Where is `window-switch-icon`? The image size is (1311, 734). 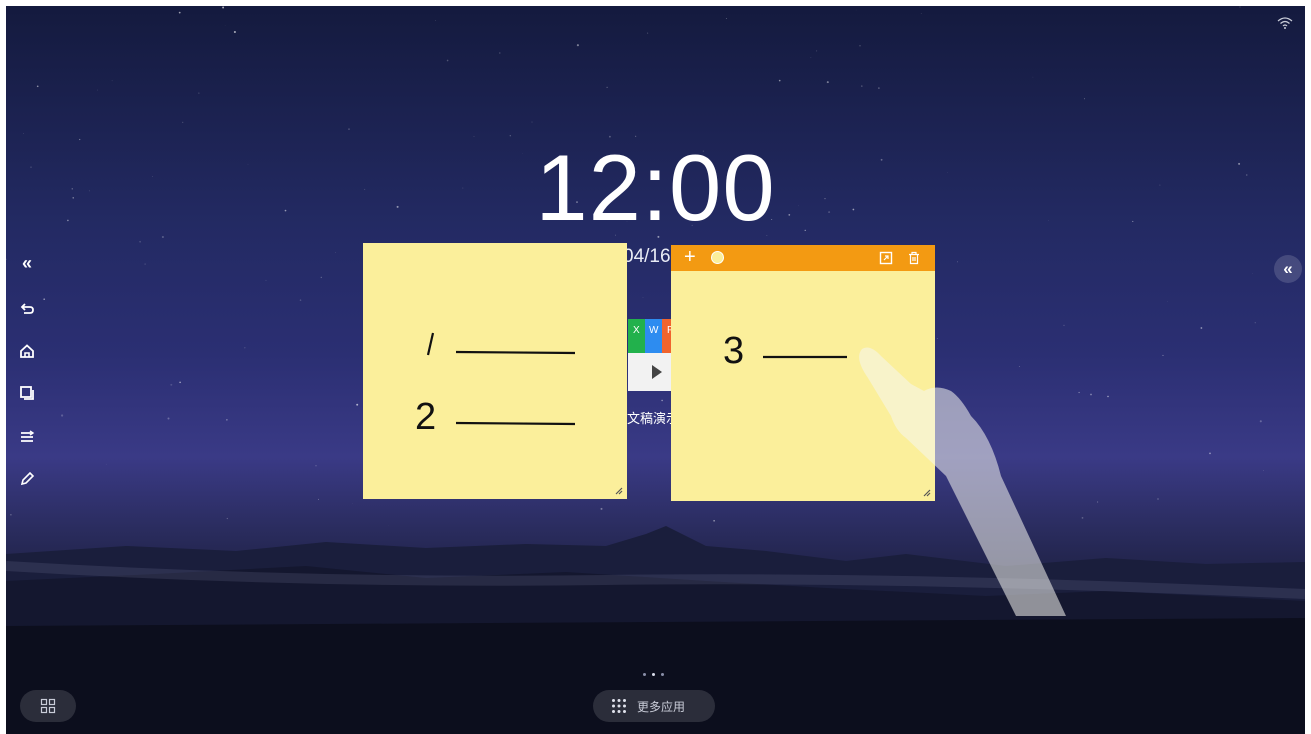 window-switch-icon is located at coordinates (27, 393).